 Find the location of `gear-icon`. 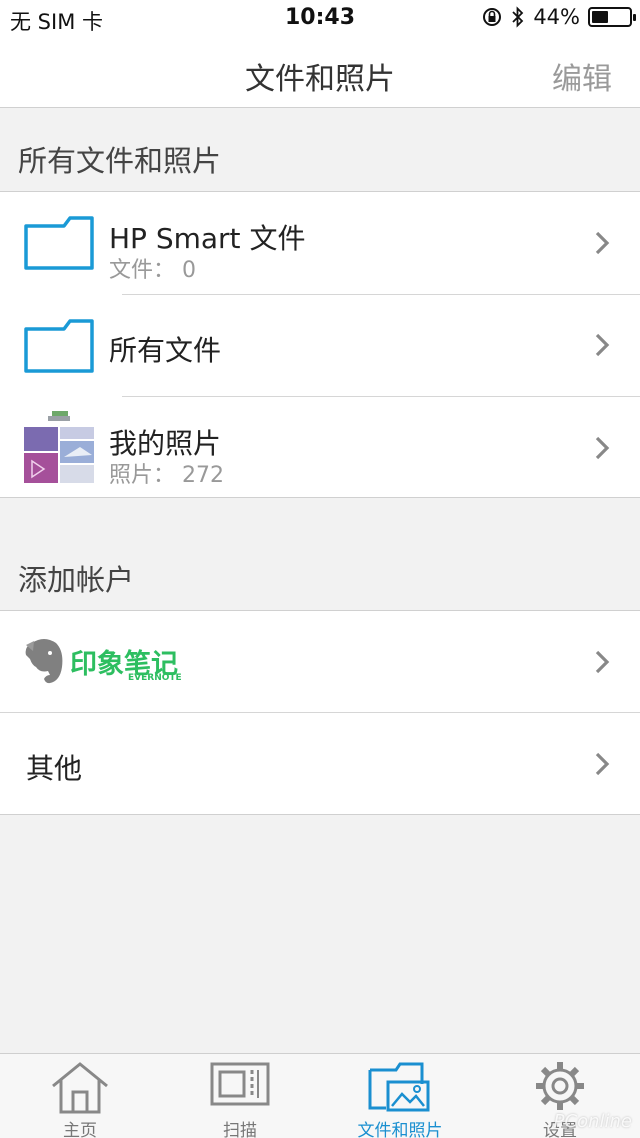

gear-icon is located at coordinates (560, 1086).